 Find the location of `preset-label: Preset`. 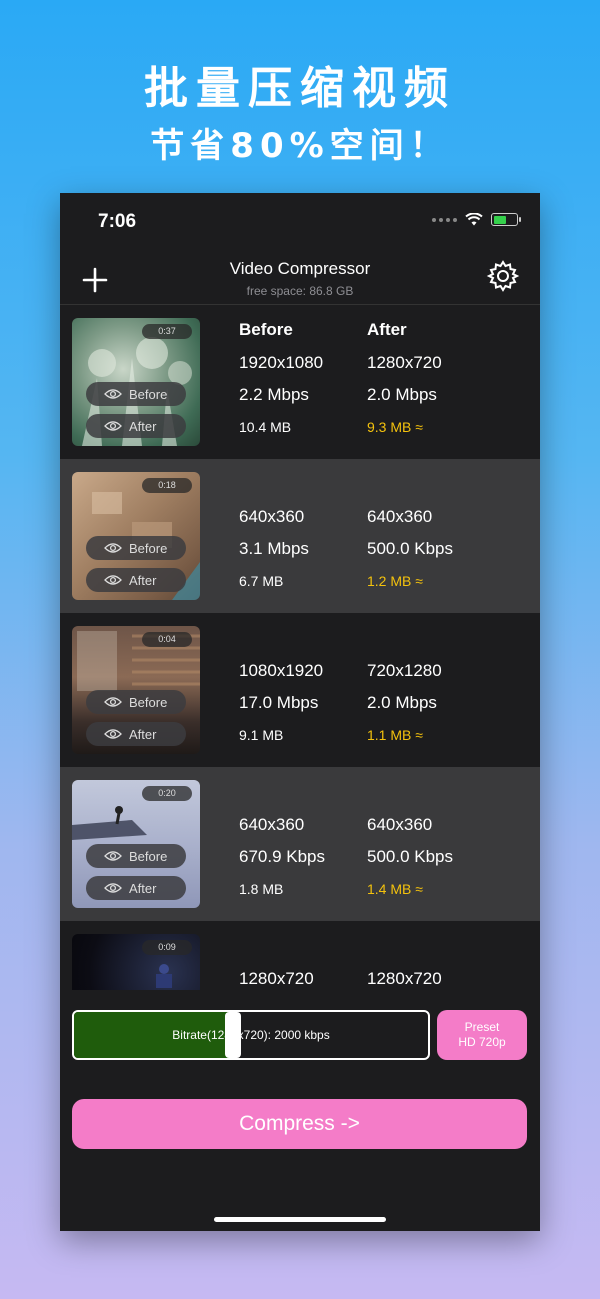

preset-label: Preset is located at coordinates (482, 1027).